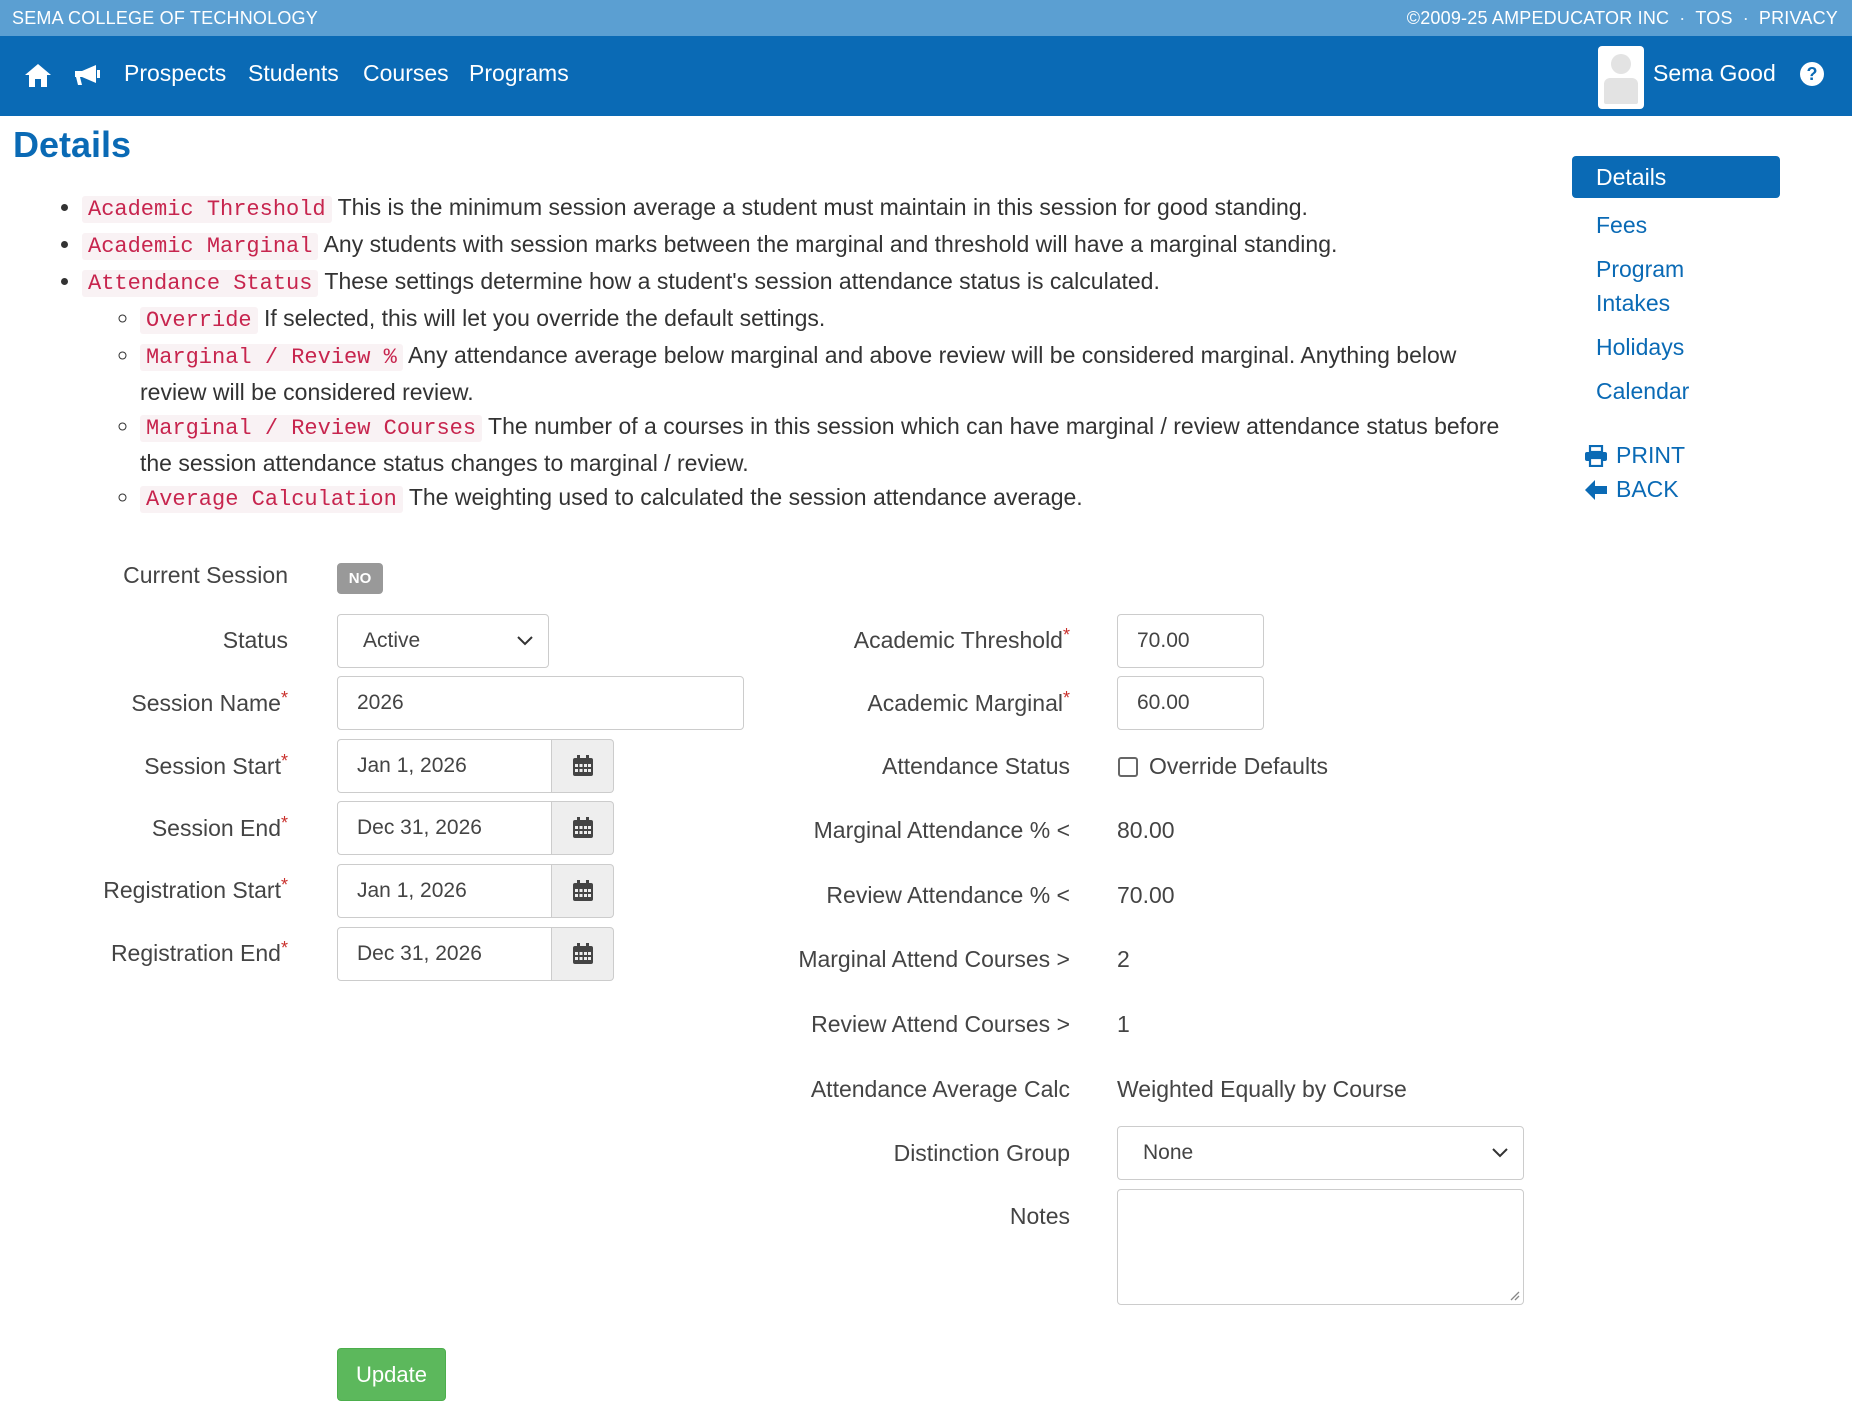  Describe the element at coordinates (271, 499) in the screenshot. I see `help-term: Average Calculation` at that location.